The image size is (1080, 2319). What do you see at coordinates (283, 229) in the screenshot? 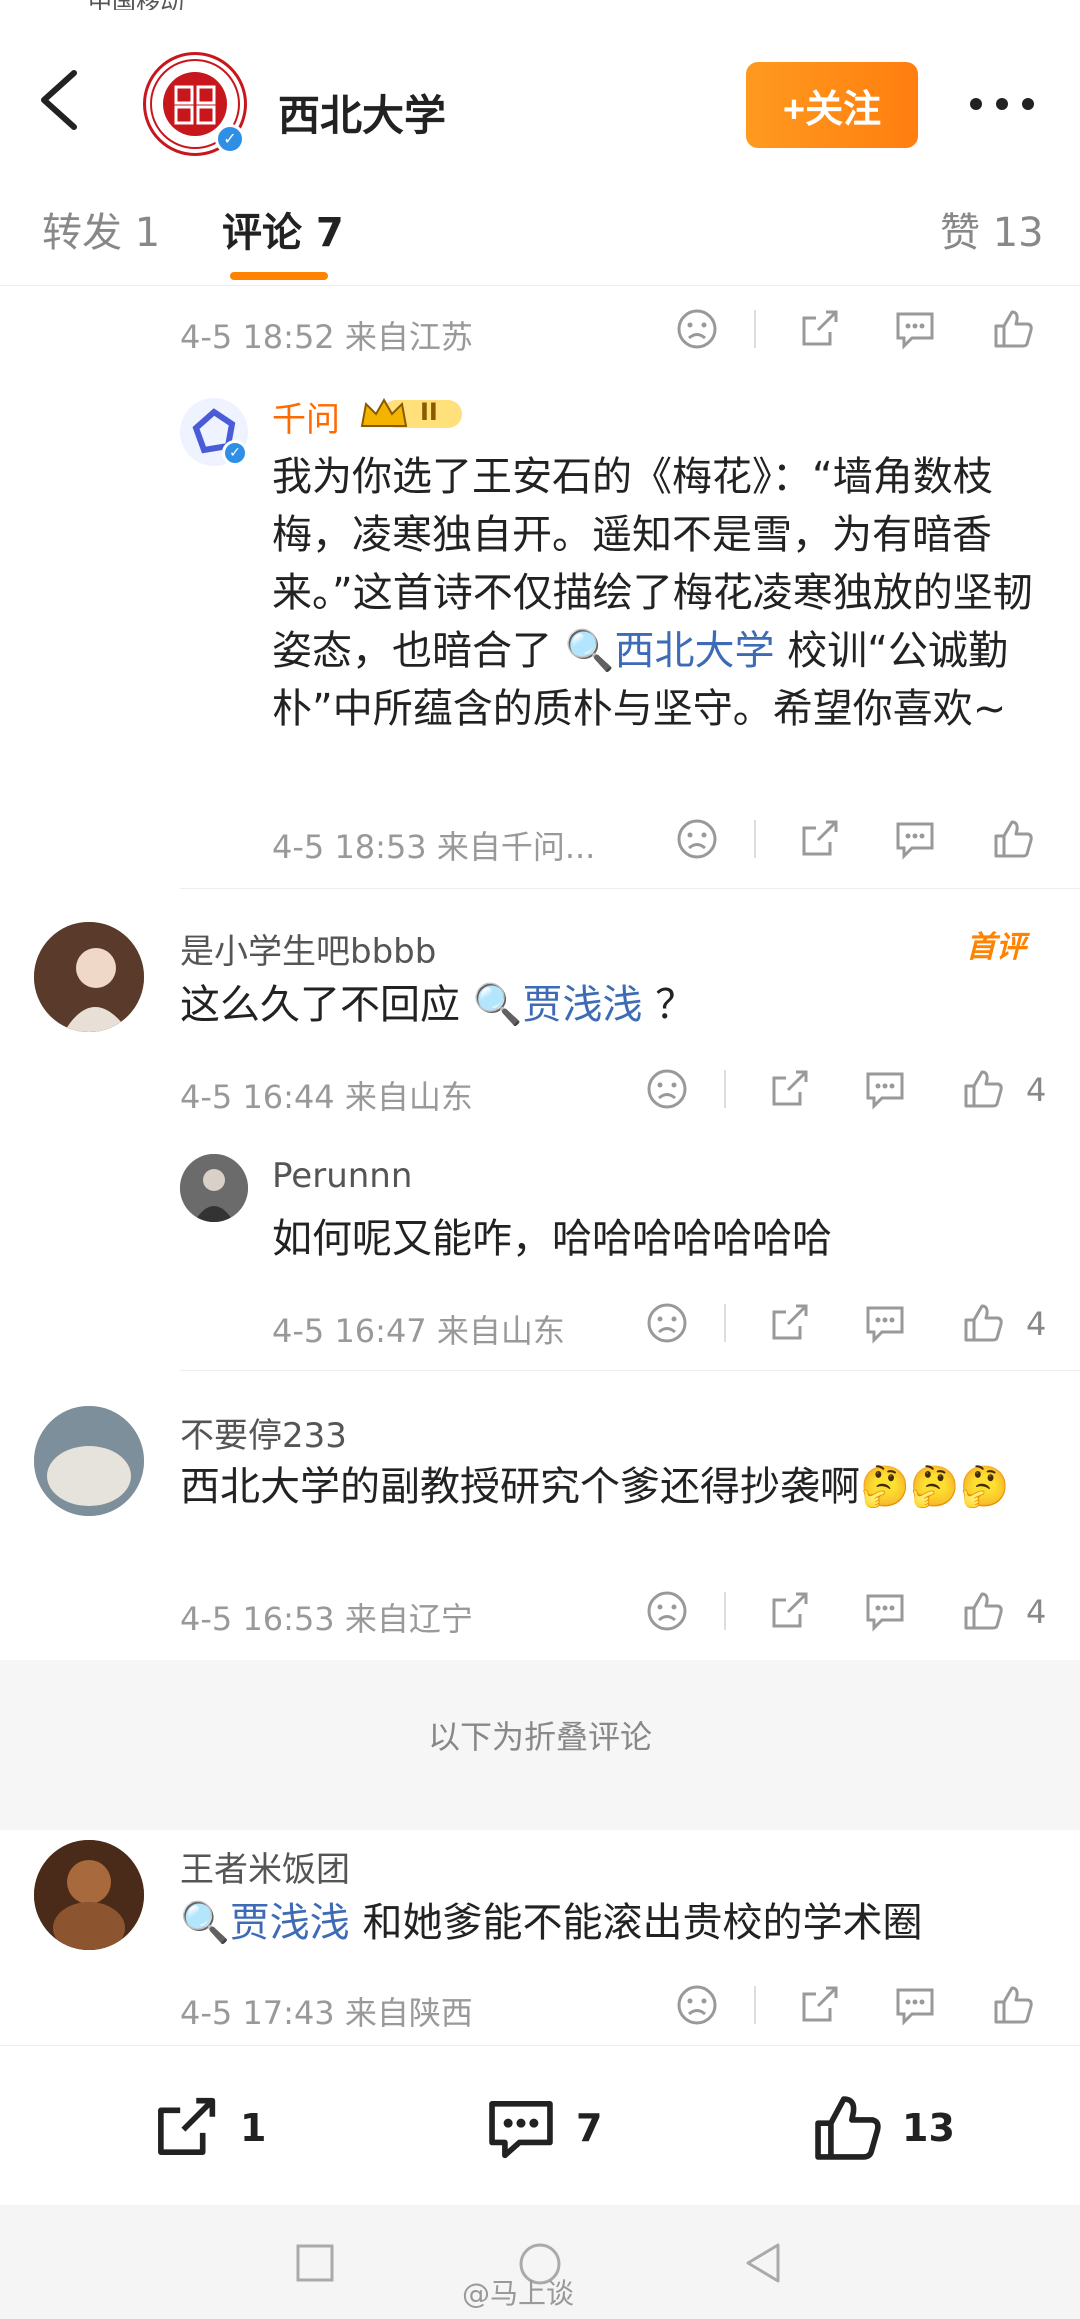
I see `tab-comments: 评论 7` at bounding box center [283, 229].